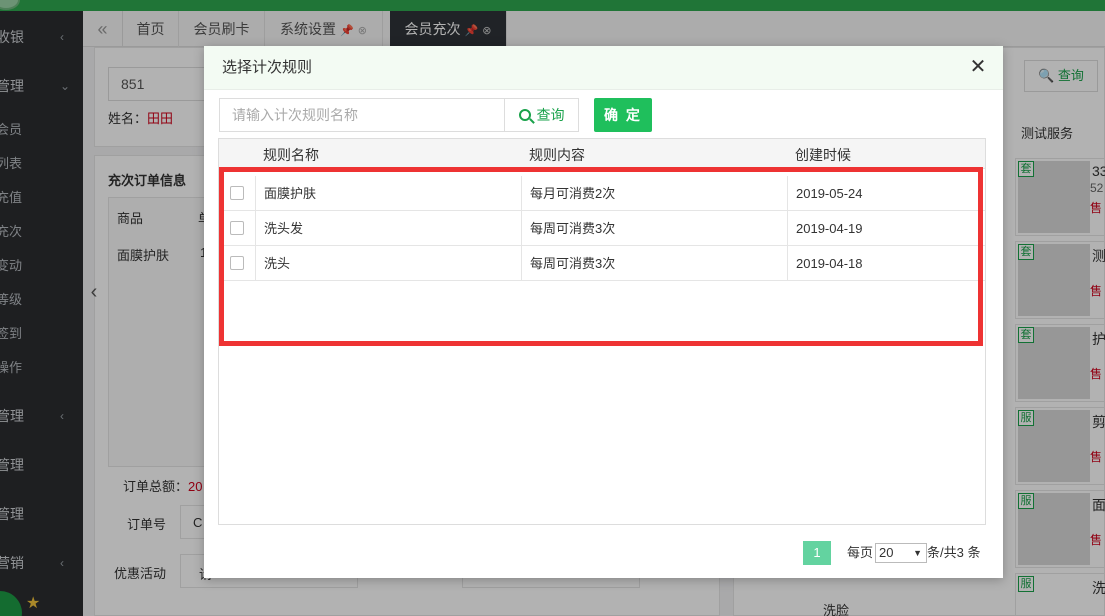  Describe the element at coordinates (886, 263) in the screenshot. I see `cell-created-time: 2019-04-18` at that location.